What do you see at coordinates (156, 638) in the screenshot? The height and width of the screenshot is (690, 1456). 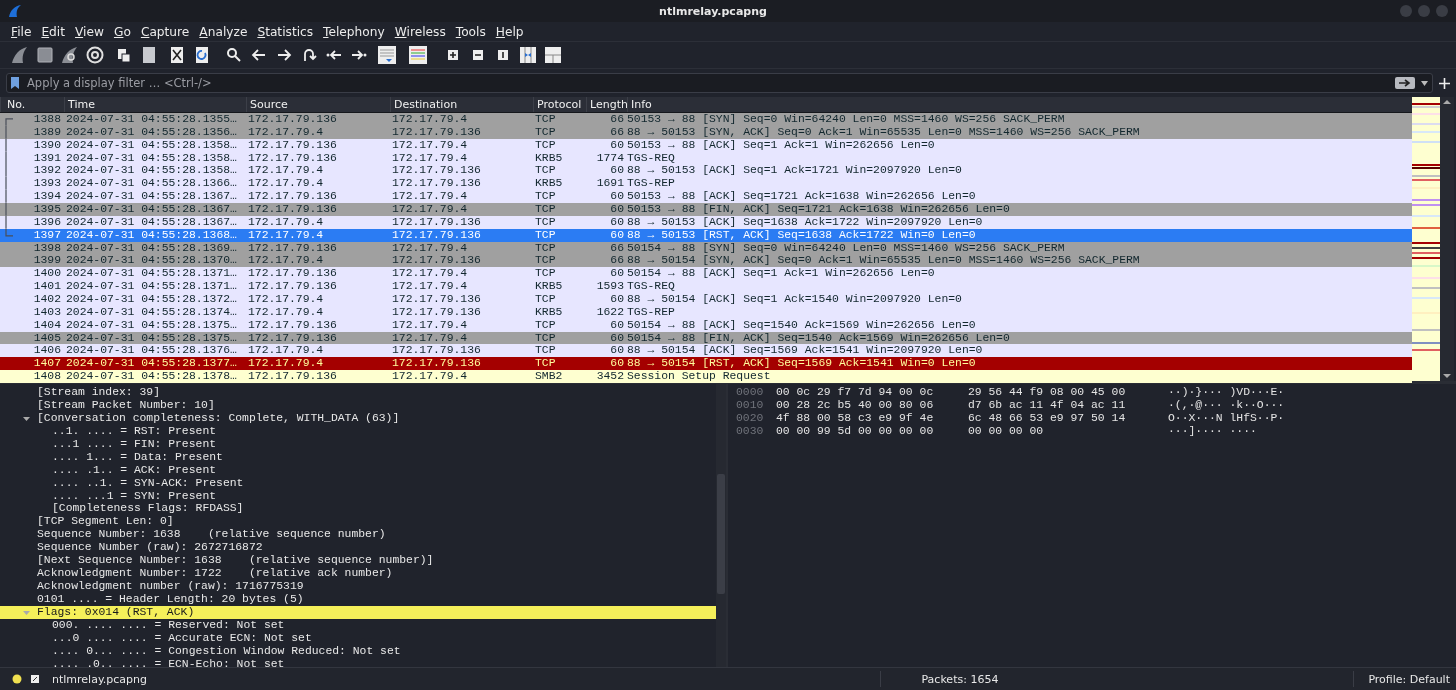 I see `detail-line: ...0 .... .... = Accurate ECN: Not set` at bounding box center [156, 638].